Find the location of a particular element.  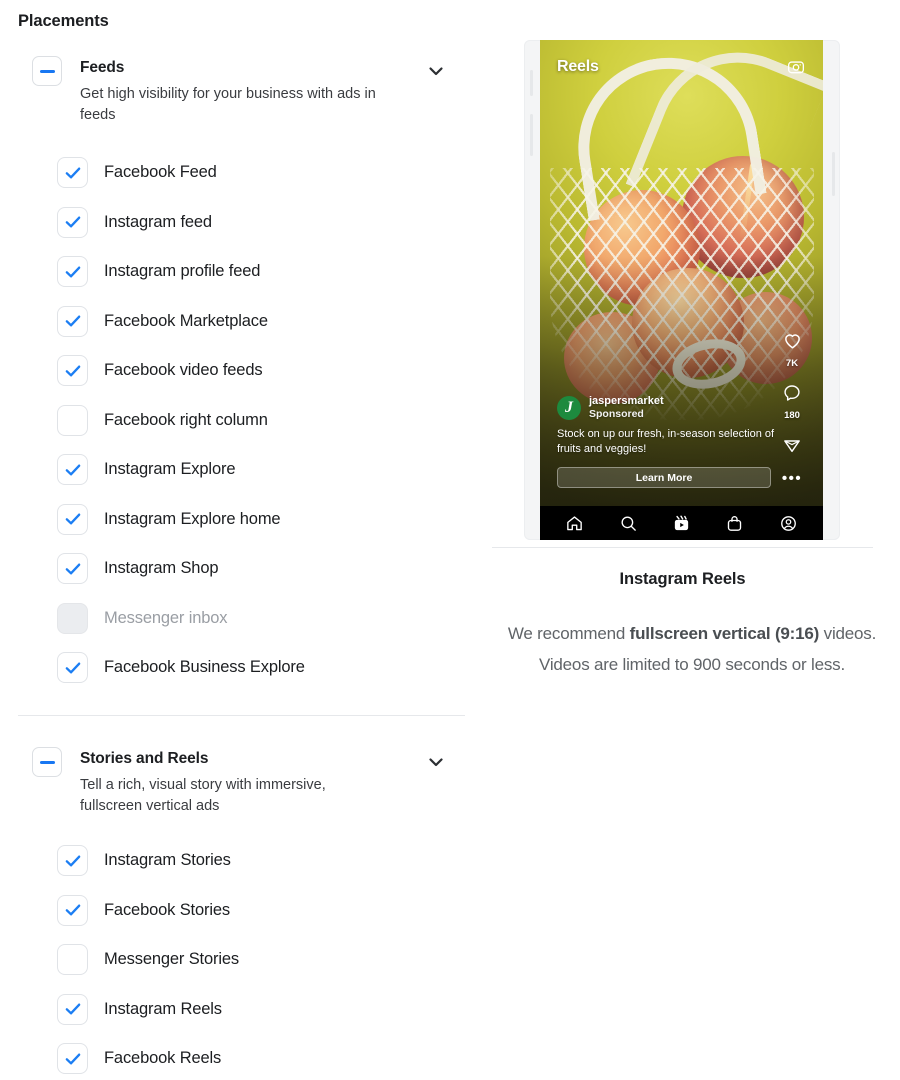

placement-label: Instagram profile feed is located at coordinates (182, 271).